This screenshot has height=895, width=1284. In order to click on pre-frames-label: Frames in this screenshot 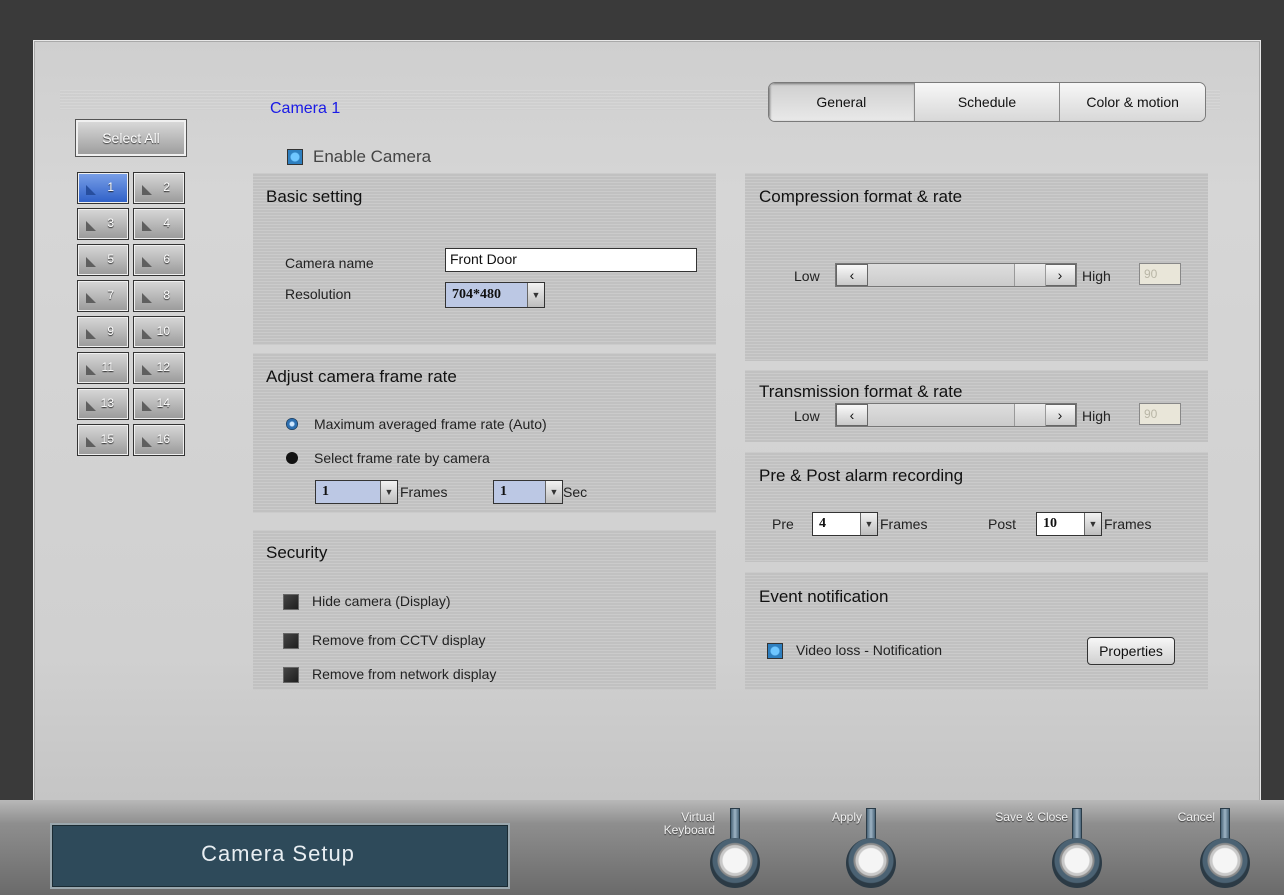, I will do `click(904, 524)`.